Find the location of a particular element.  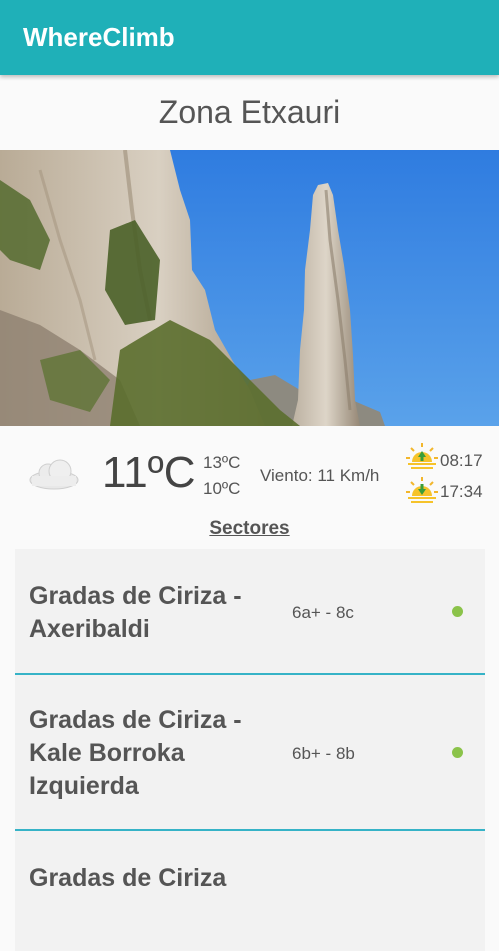

sunset-time: 17:34 is located at coordinates (461, 491).